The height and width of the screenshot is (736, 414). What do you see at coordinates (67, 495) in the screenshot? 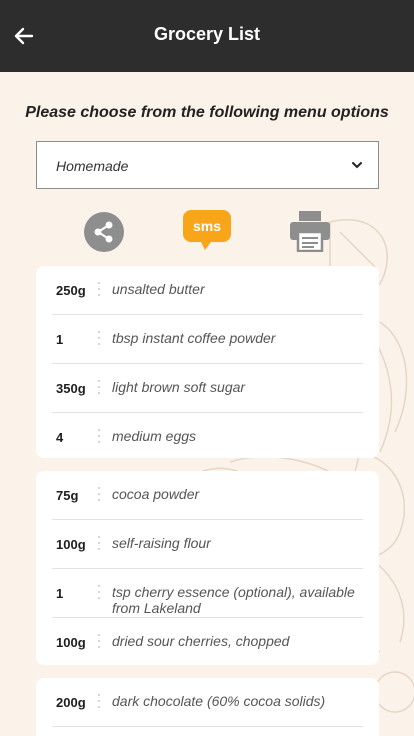
I see `ingredient-quantity: 75g` at bounding box center [67, 495].